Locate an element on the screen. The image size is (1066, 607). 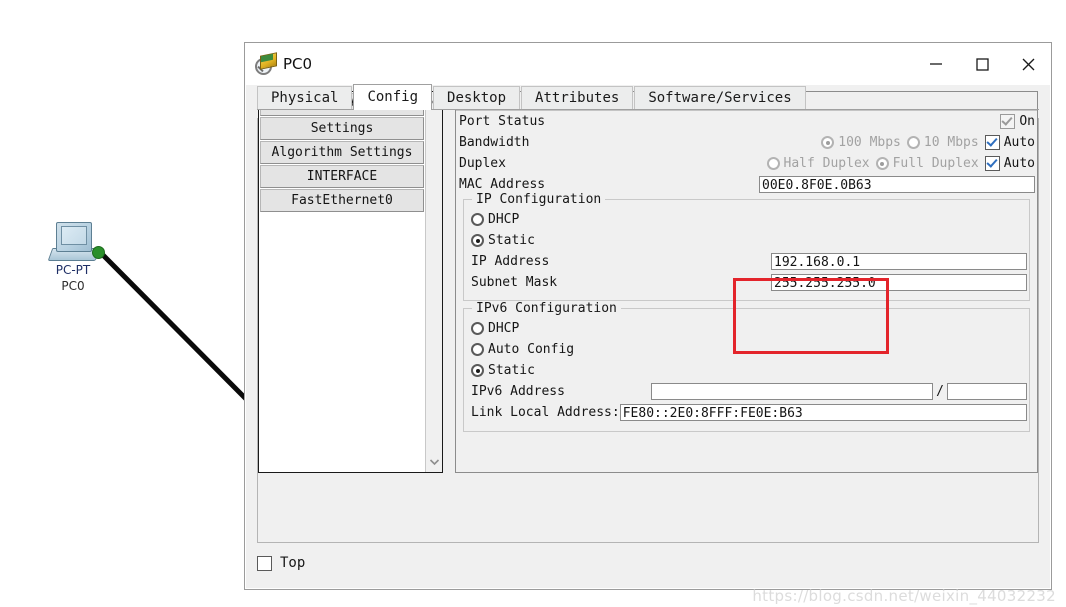
row-ipv6-address: IPv6 Address / is located at coordinates (746, 391).